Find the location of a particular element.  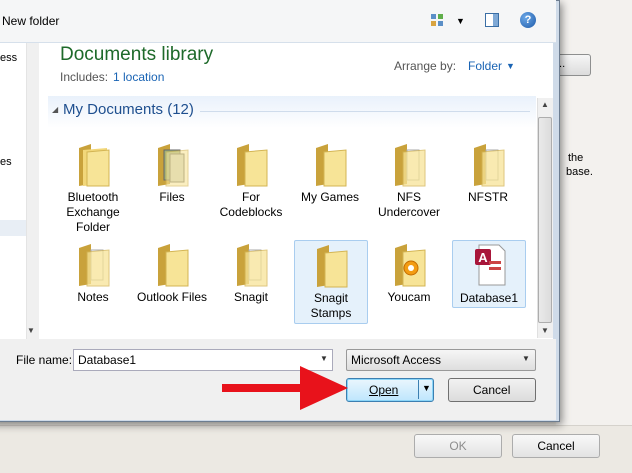

file-item-label: Snagit is located at coordinates (251, 297).